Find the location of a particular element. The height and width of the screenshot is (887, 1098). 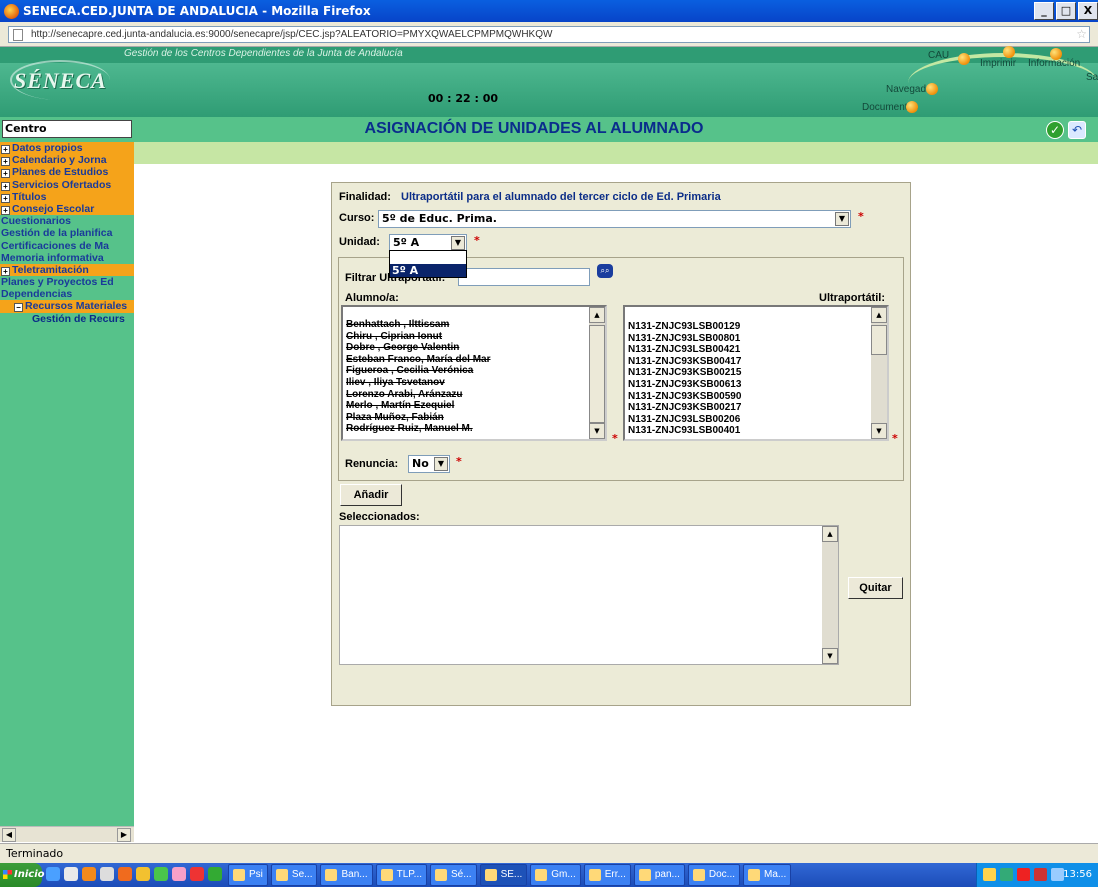

unidad-option-5a: 5º A is located at coordinates (428, 270).